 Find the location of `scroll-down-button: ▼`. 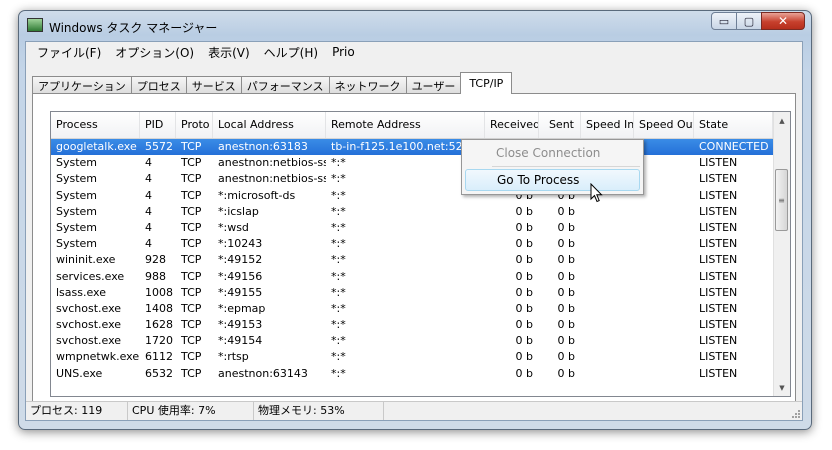

scroll-down-button: ▼ is located at coordinates (782, 387).